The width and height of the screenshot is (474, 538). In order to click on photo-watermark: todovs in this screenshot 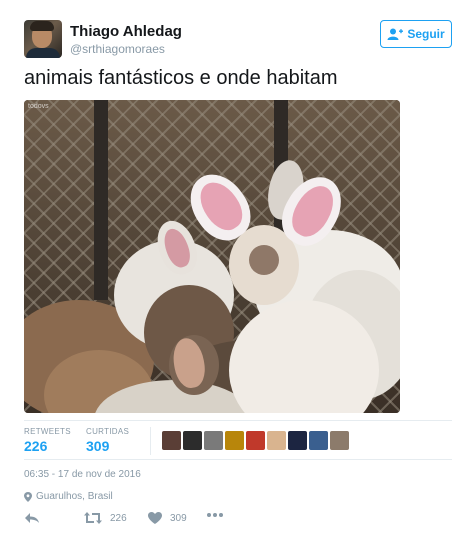, I will do `click(38, 106)`.